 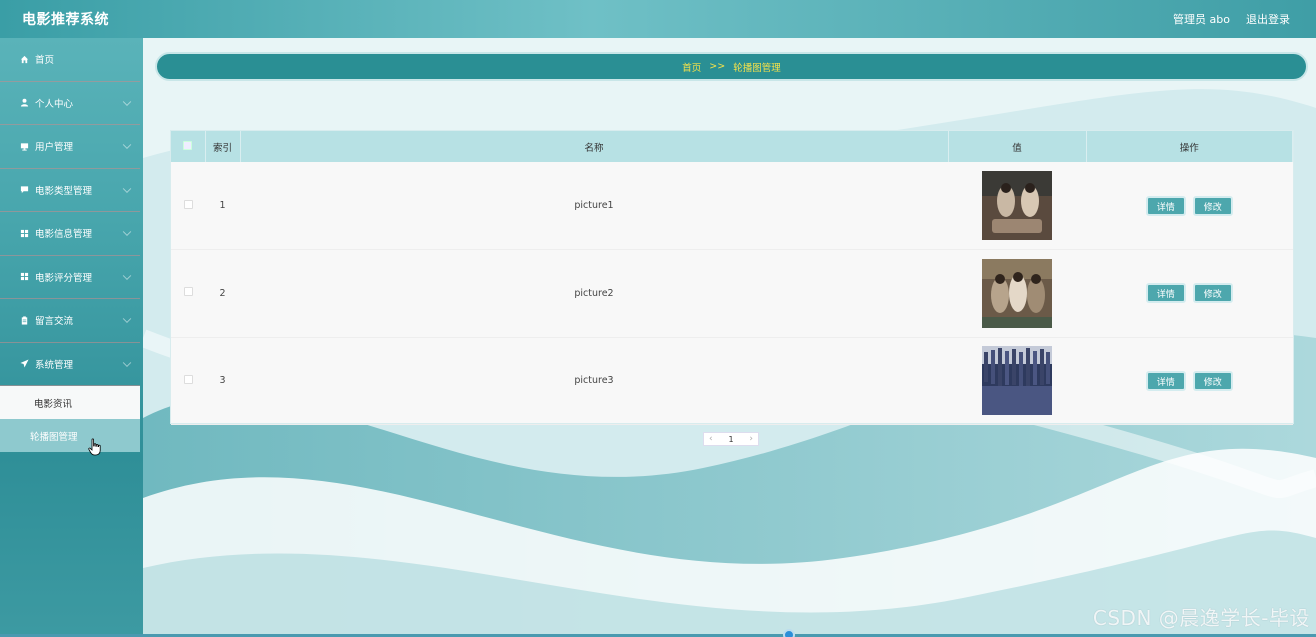 I want to click on app-title: 电影推荐系统, so click(x=65, y=20).